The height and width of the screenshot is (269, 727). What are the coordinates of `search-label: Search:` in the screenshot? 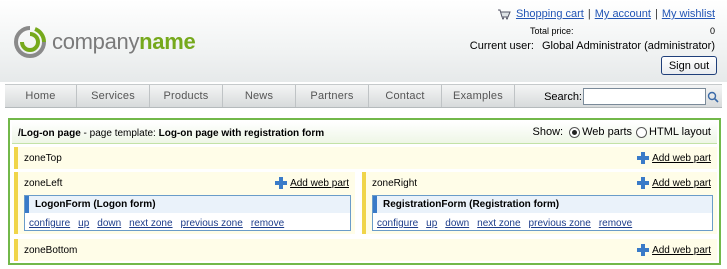 It's located at (563, 96).